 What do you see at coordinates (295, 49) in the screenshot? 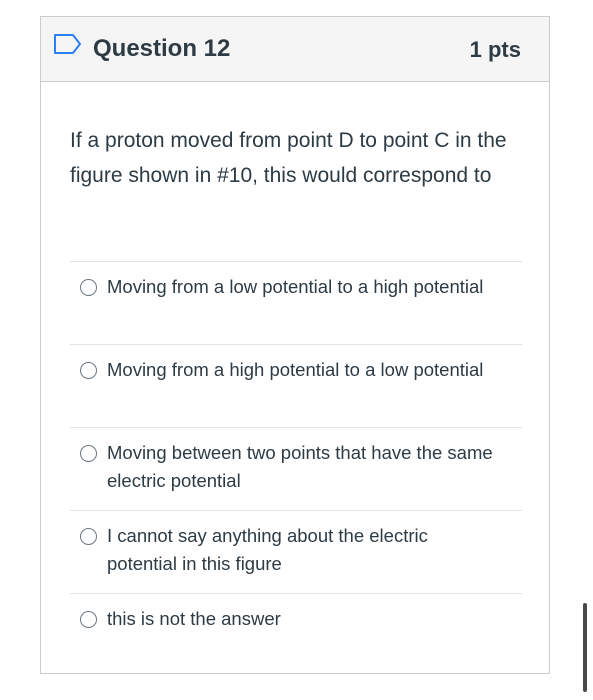
I see `question-header: Question 12 1 pts` at bounding box center [295, 49].